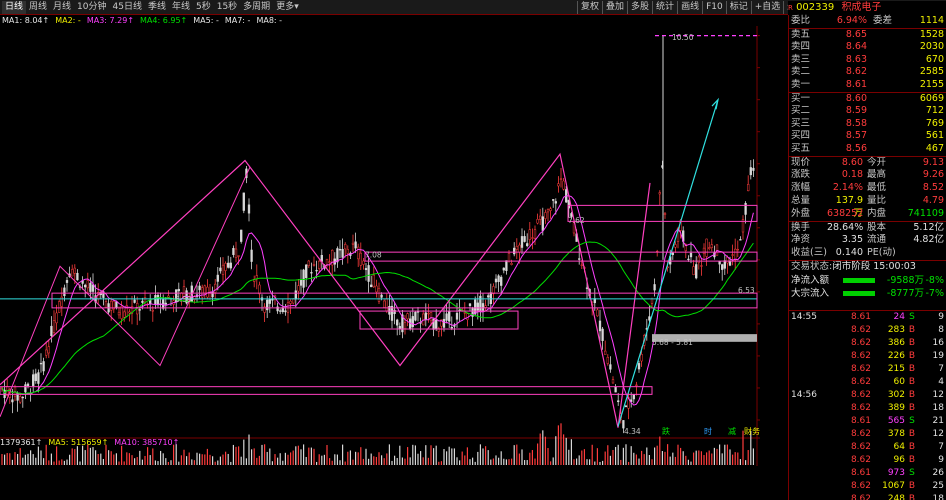 The image size is (946, 500). Describe the element at coordinates (732, 431) in the screenshot. I see `event-marker: 减` at that location.